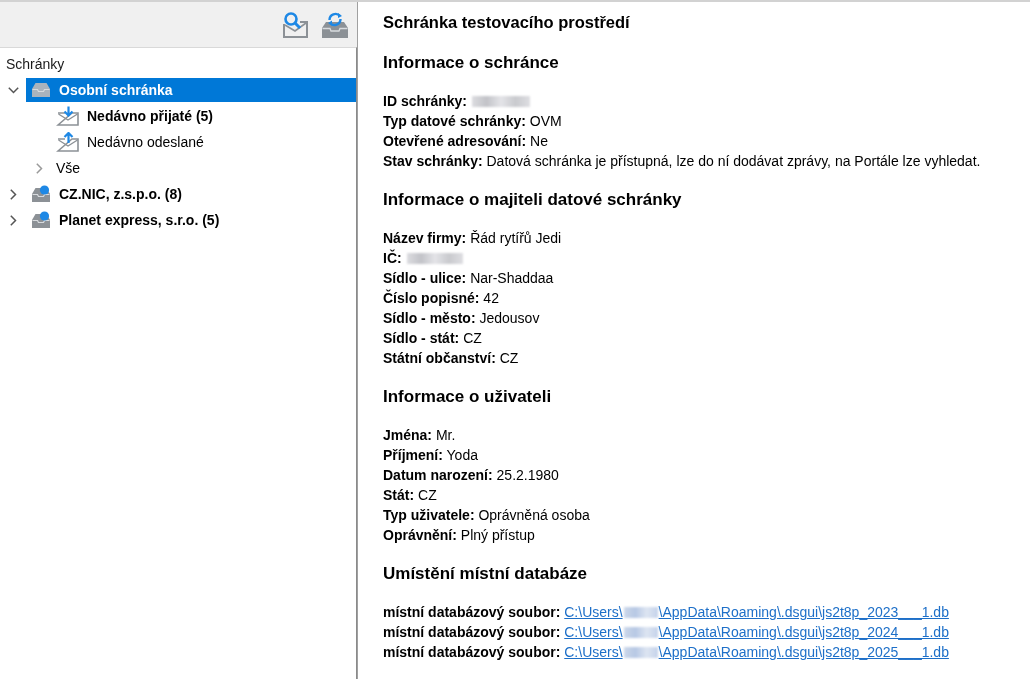 The image size is (1030, 679). Describe the element at coordinates (191, 90) in the screenshot. I see `tree-item: Osobní schránka` at that location.